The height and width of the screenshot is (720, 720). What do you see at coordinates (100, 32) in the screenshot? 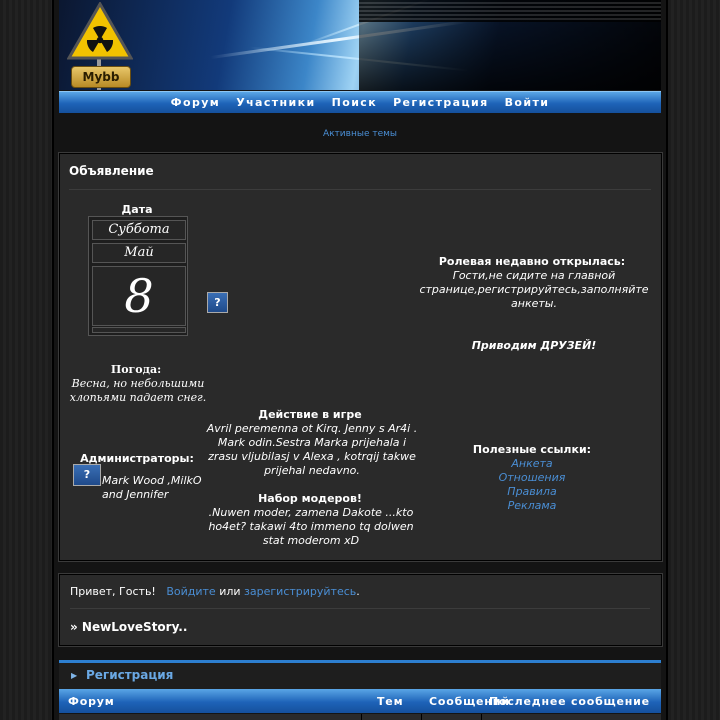
I see `radiation-warning-icon` at bounding box center [100, 32].